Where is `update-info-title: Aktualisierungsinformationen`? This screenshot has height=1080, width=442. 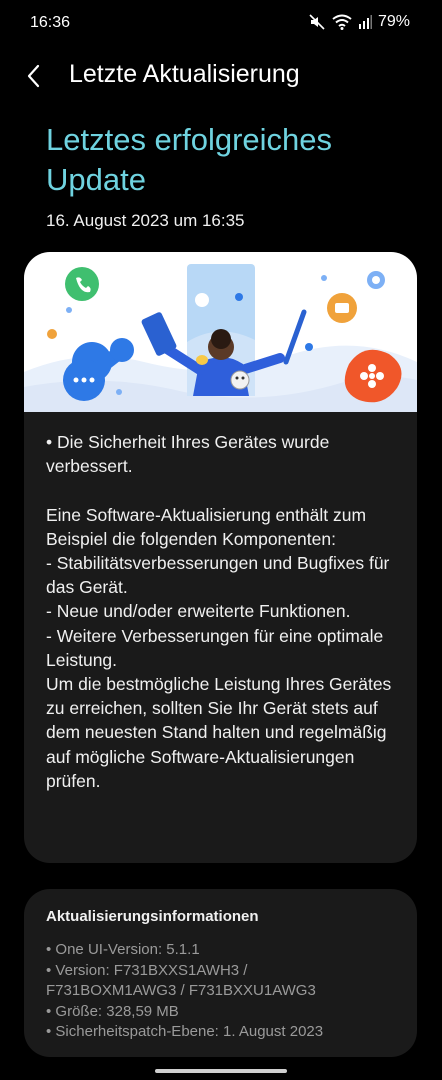
update-info-title: Aktualisierungsinformationen is located at coordinates (152, 916).